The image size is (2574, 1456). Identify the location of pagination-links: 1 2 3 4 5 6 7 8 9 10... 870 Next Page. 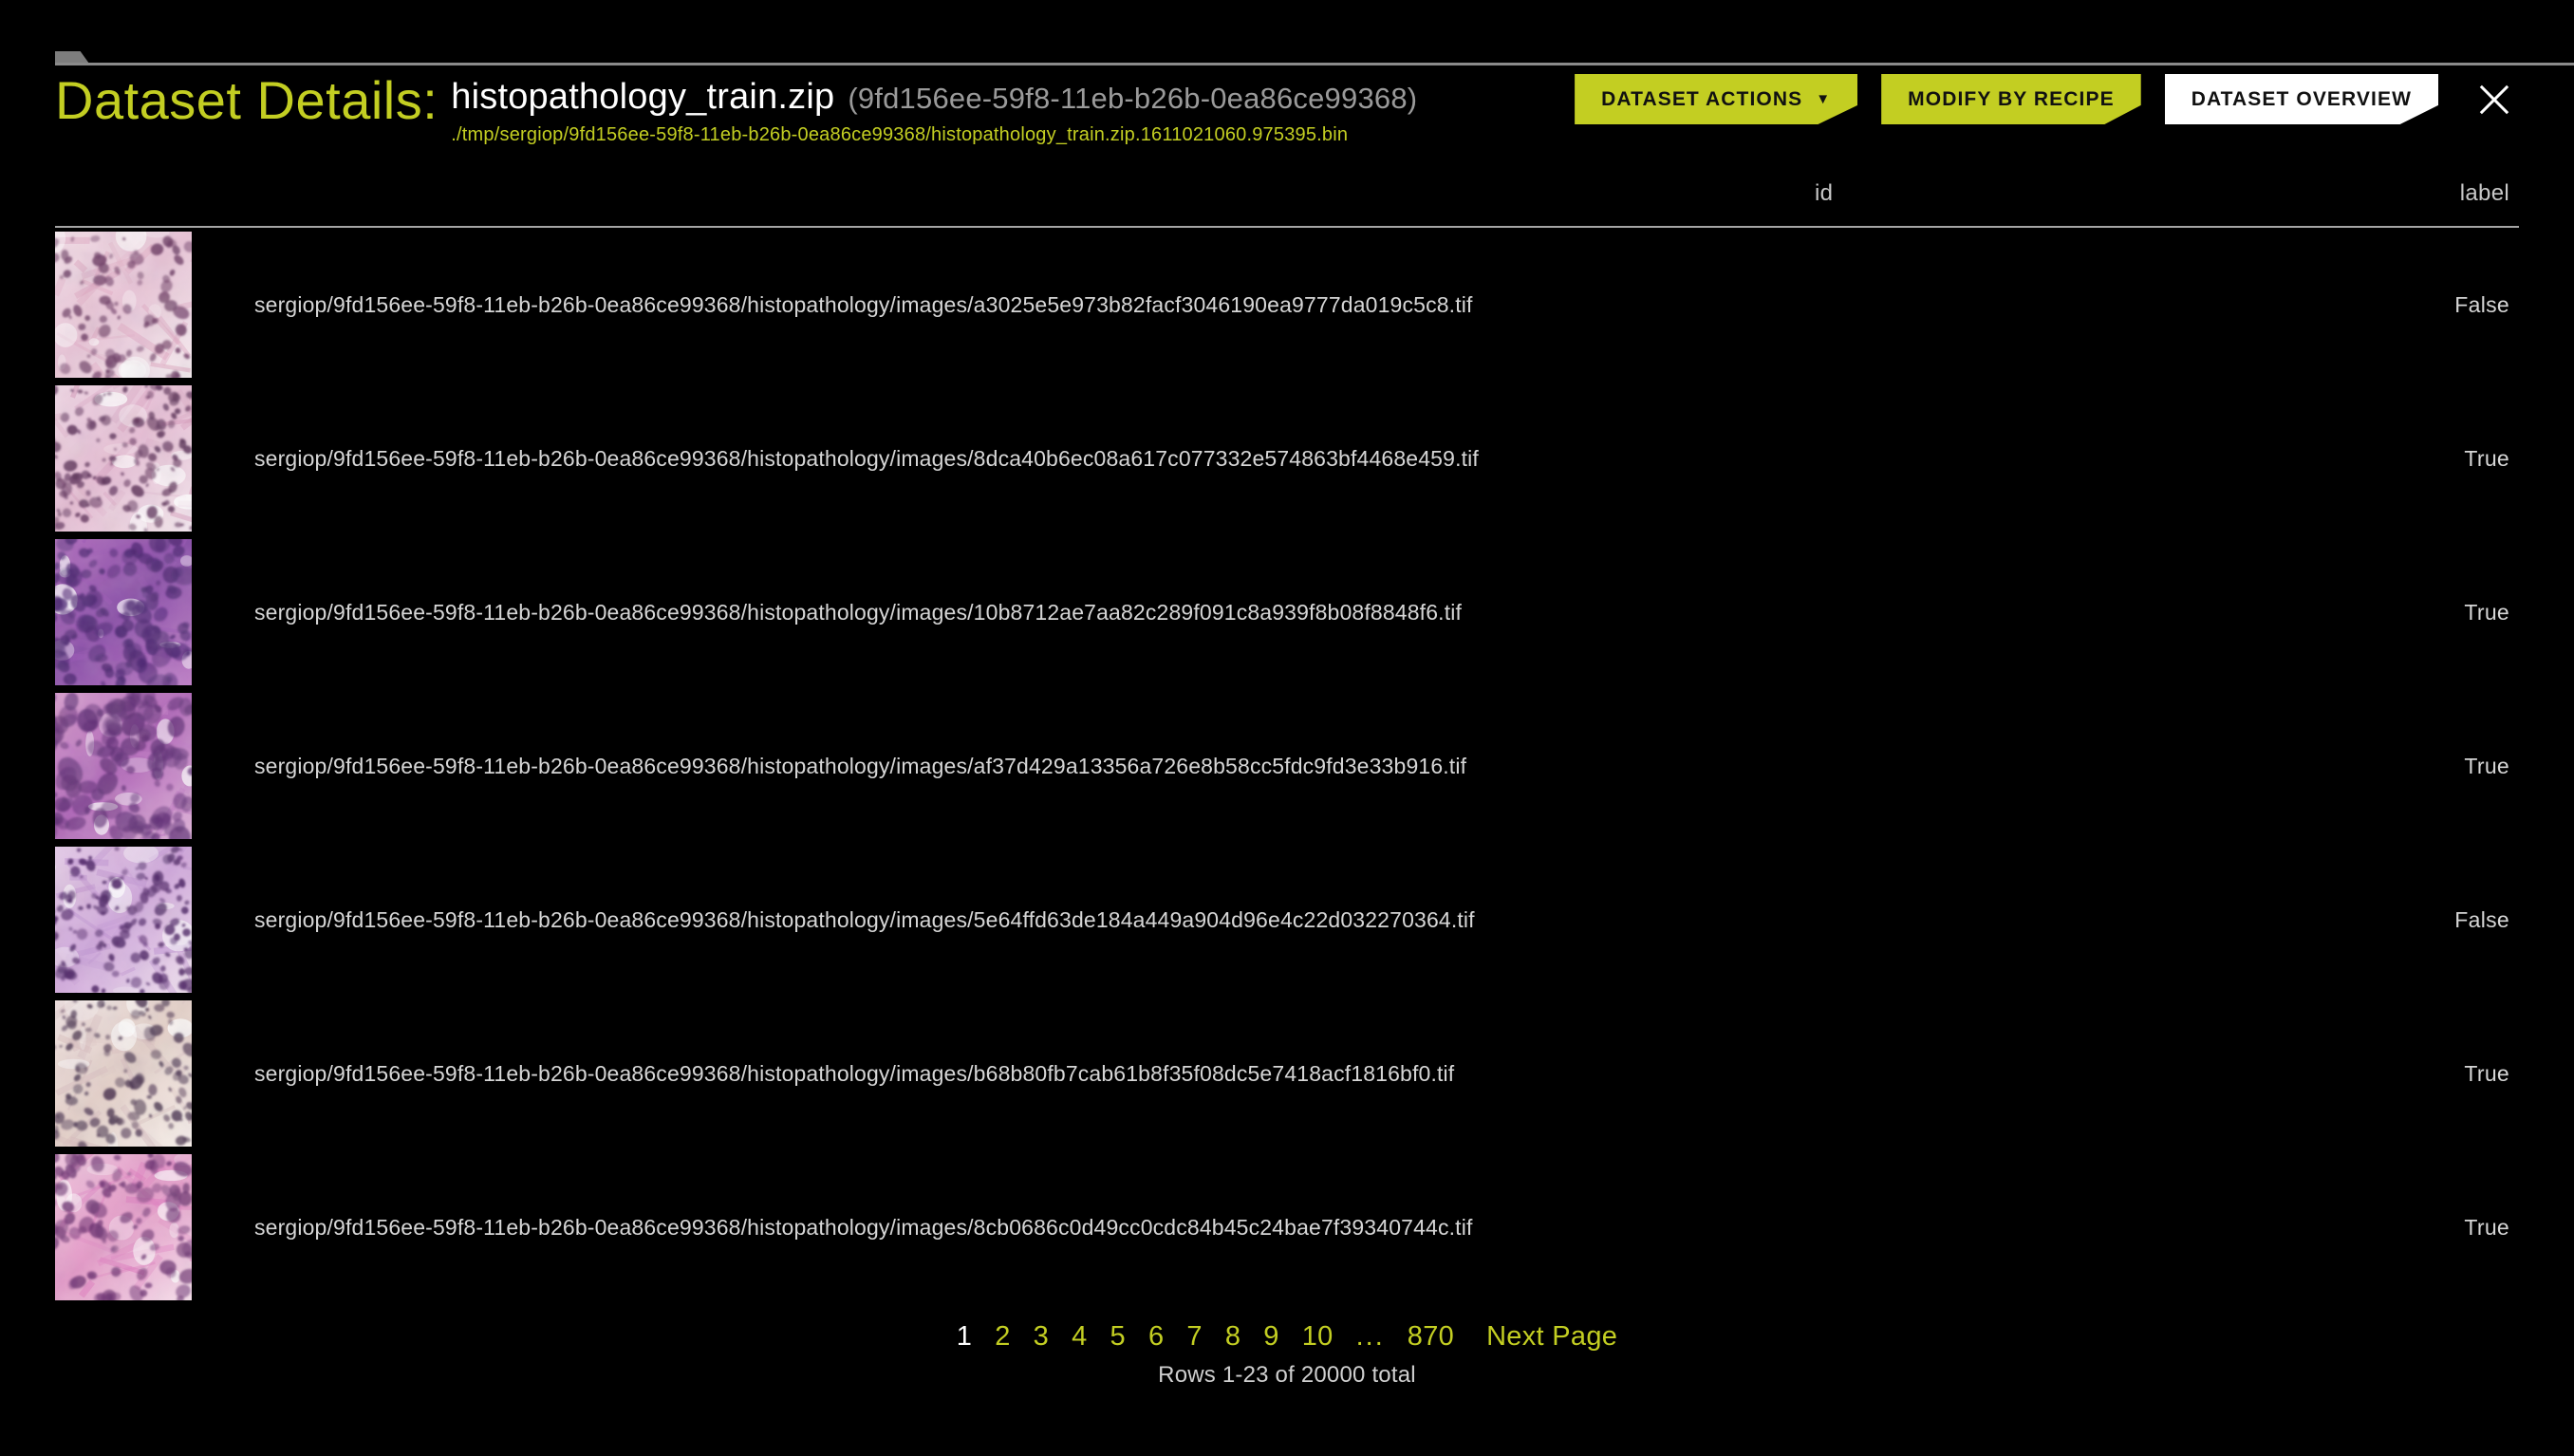
(1287, 1337).